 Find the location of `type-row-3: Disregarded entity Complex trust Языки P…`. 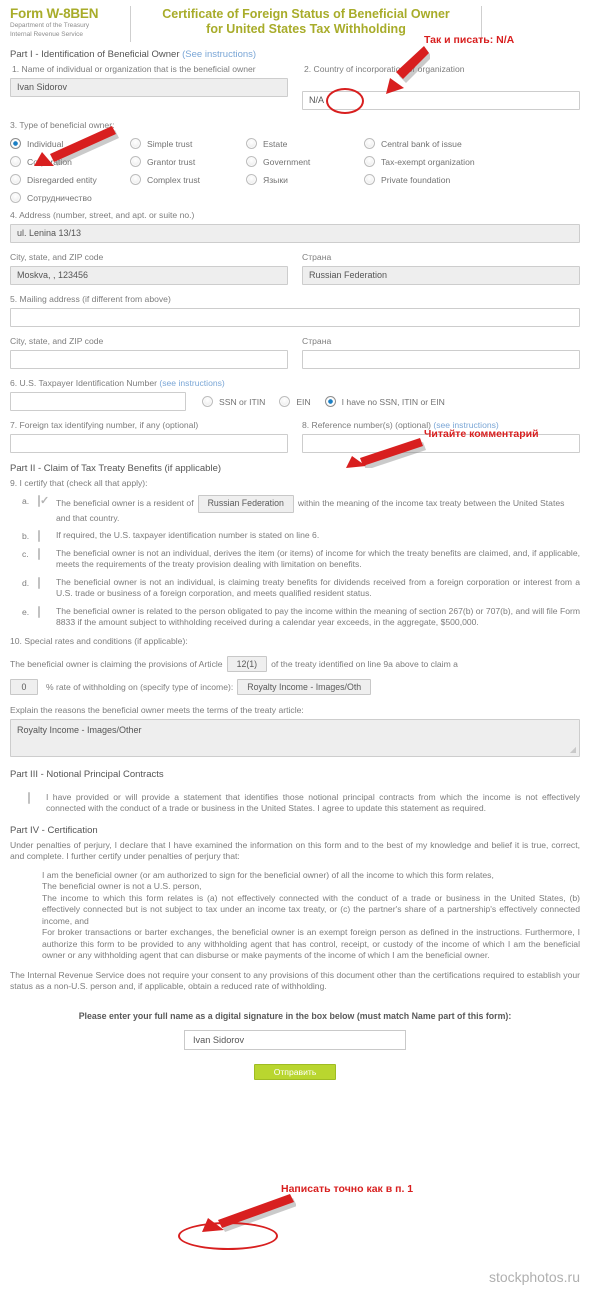

type-row-3: Disregarded entity Complex trust Языки P… is located at coordinates (295, 179).